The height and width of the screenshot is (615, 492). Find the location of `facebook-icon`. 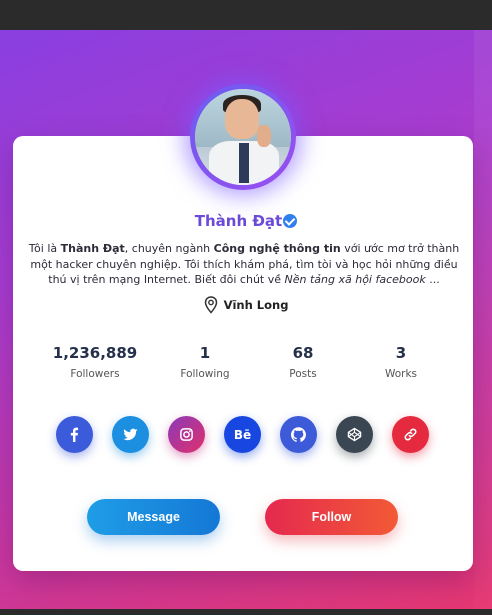

facebook-icon is located at coordinates (74, 434).